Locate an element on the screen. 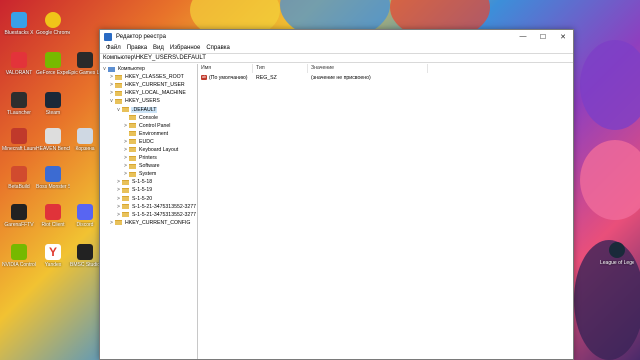 This screenshot has height=360, width=640. tree-item: v .DEFAULT is located at coordinates (148, 109).